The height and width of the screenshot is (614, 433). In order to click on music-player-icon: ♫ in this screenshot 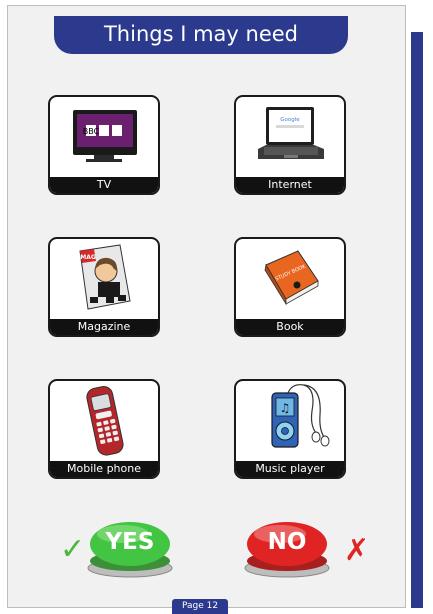, I will do `click(290, 421)`.